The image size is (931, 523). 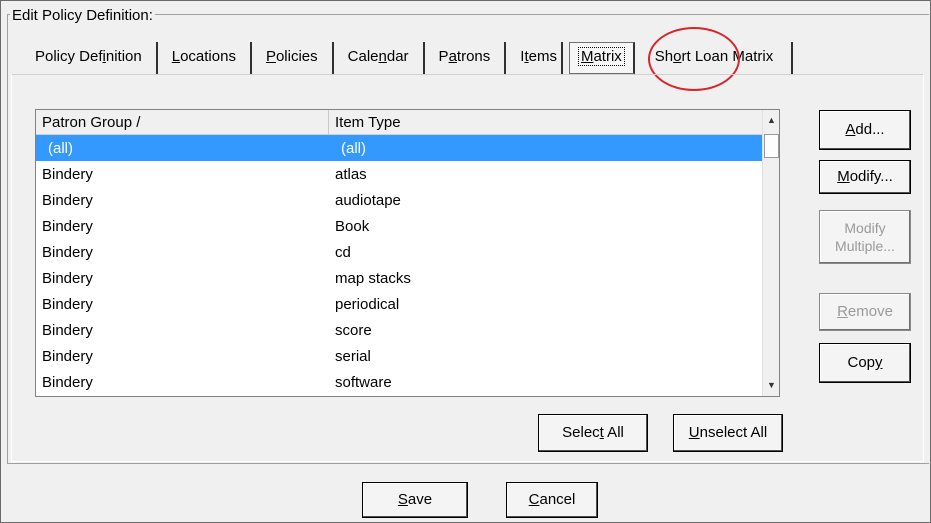 What do you see at coordinates (367, 304) in the screenshot?
I see `cell-item-type: periodical` at bounding box center [367, 304].